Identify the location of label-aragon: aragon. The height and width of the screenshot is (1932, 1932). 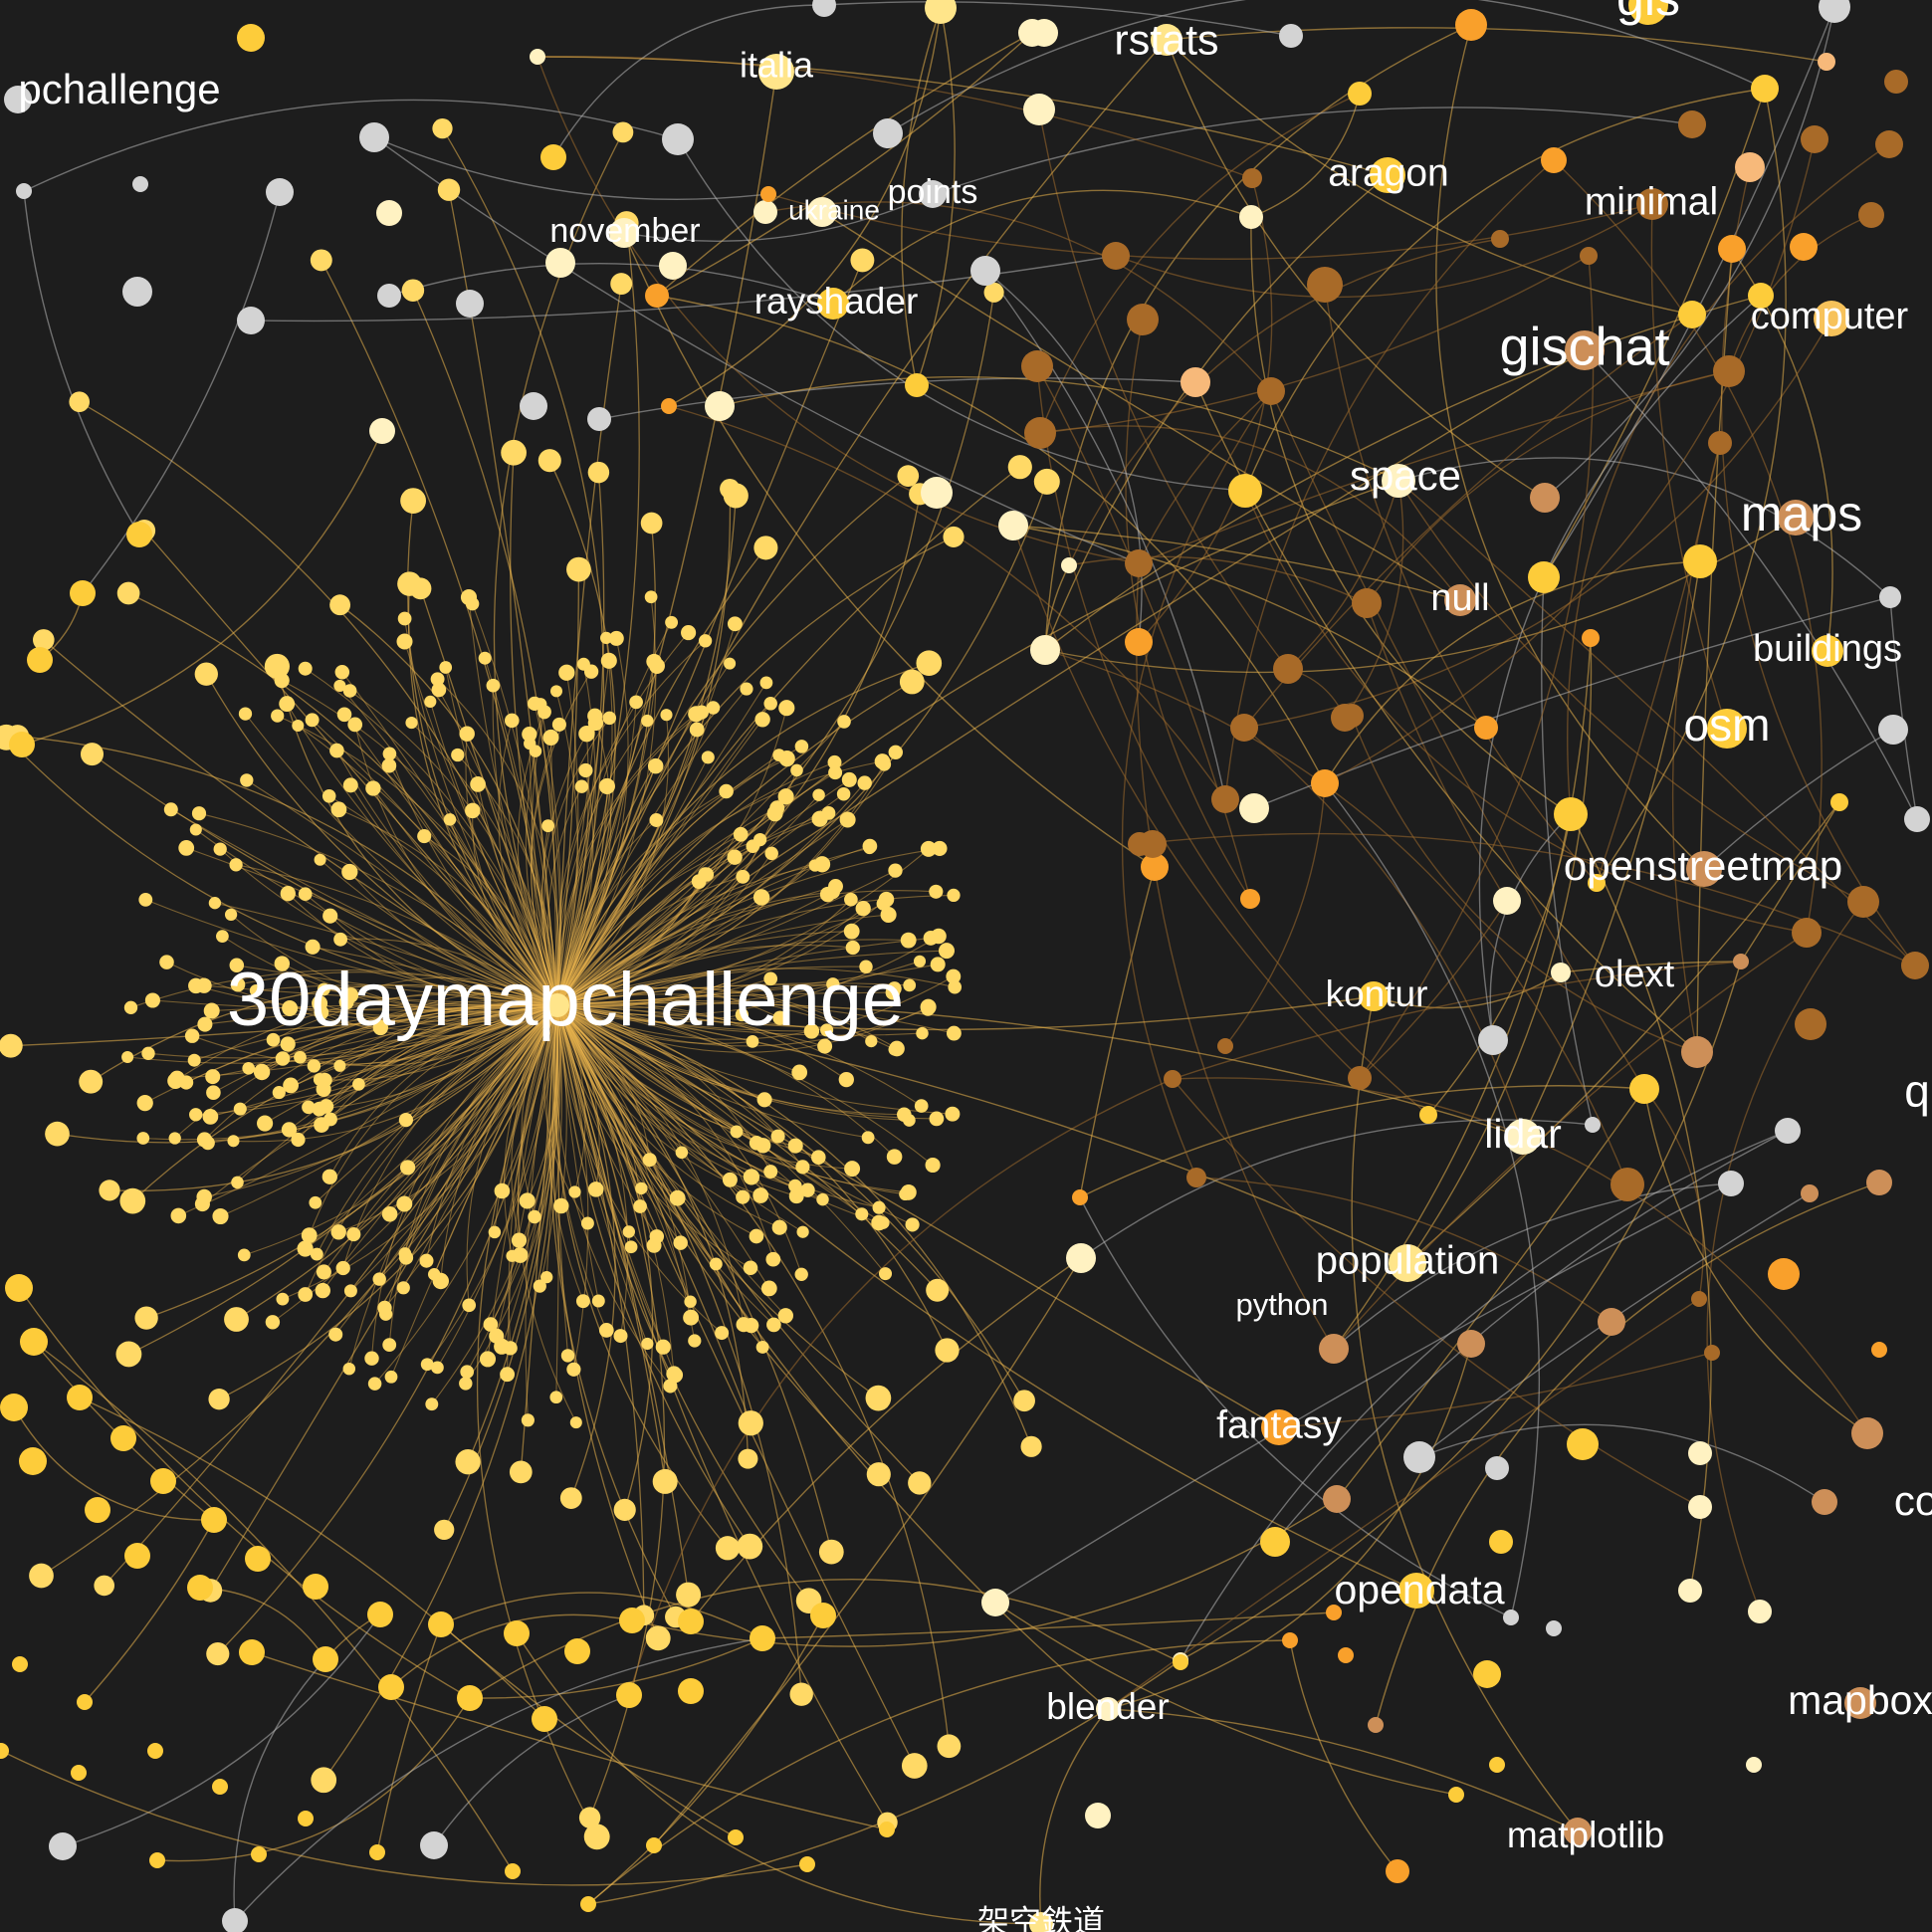
(1388, 172).